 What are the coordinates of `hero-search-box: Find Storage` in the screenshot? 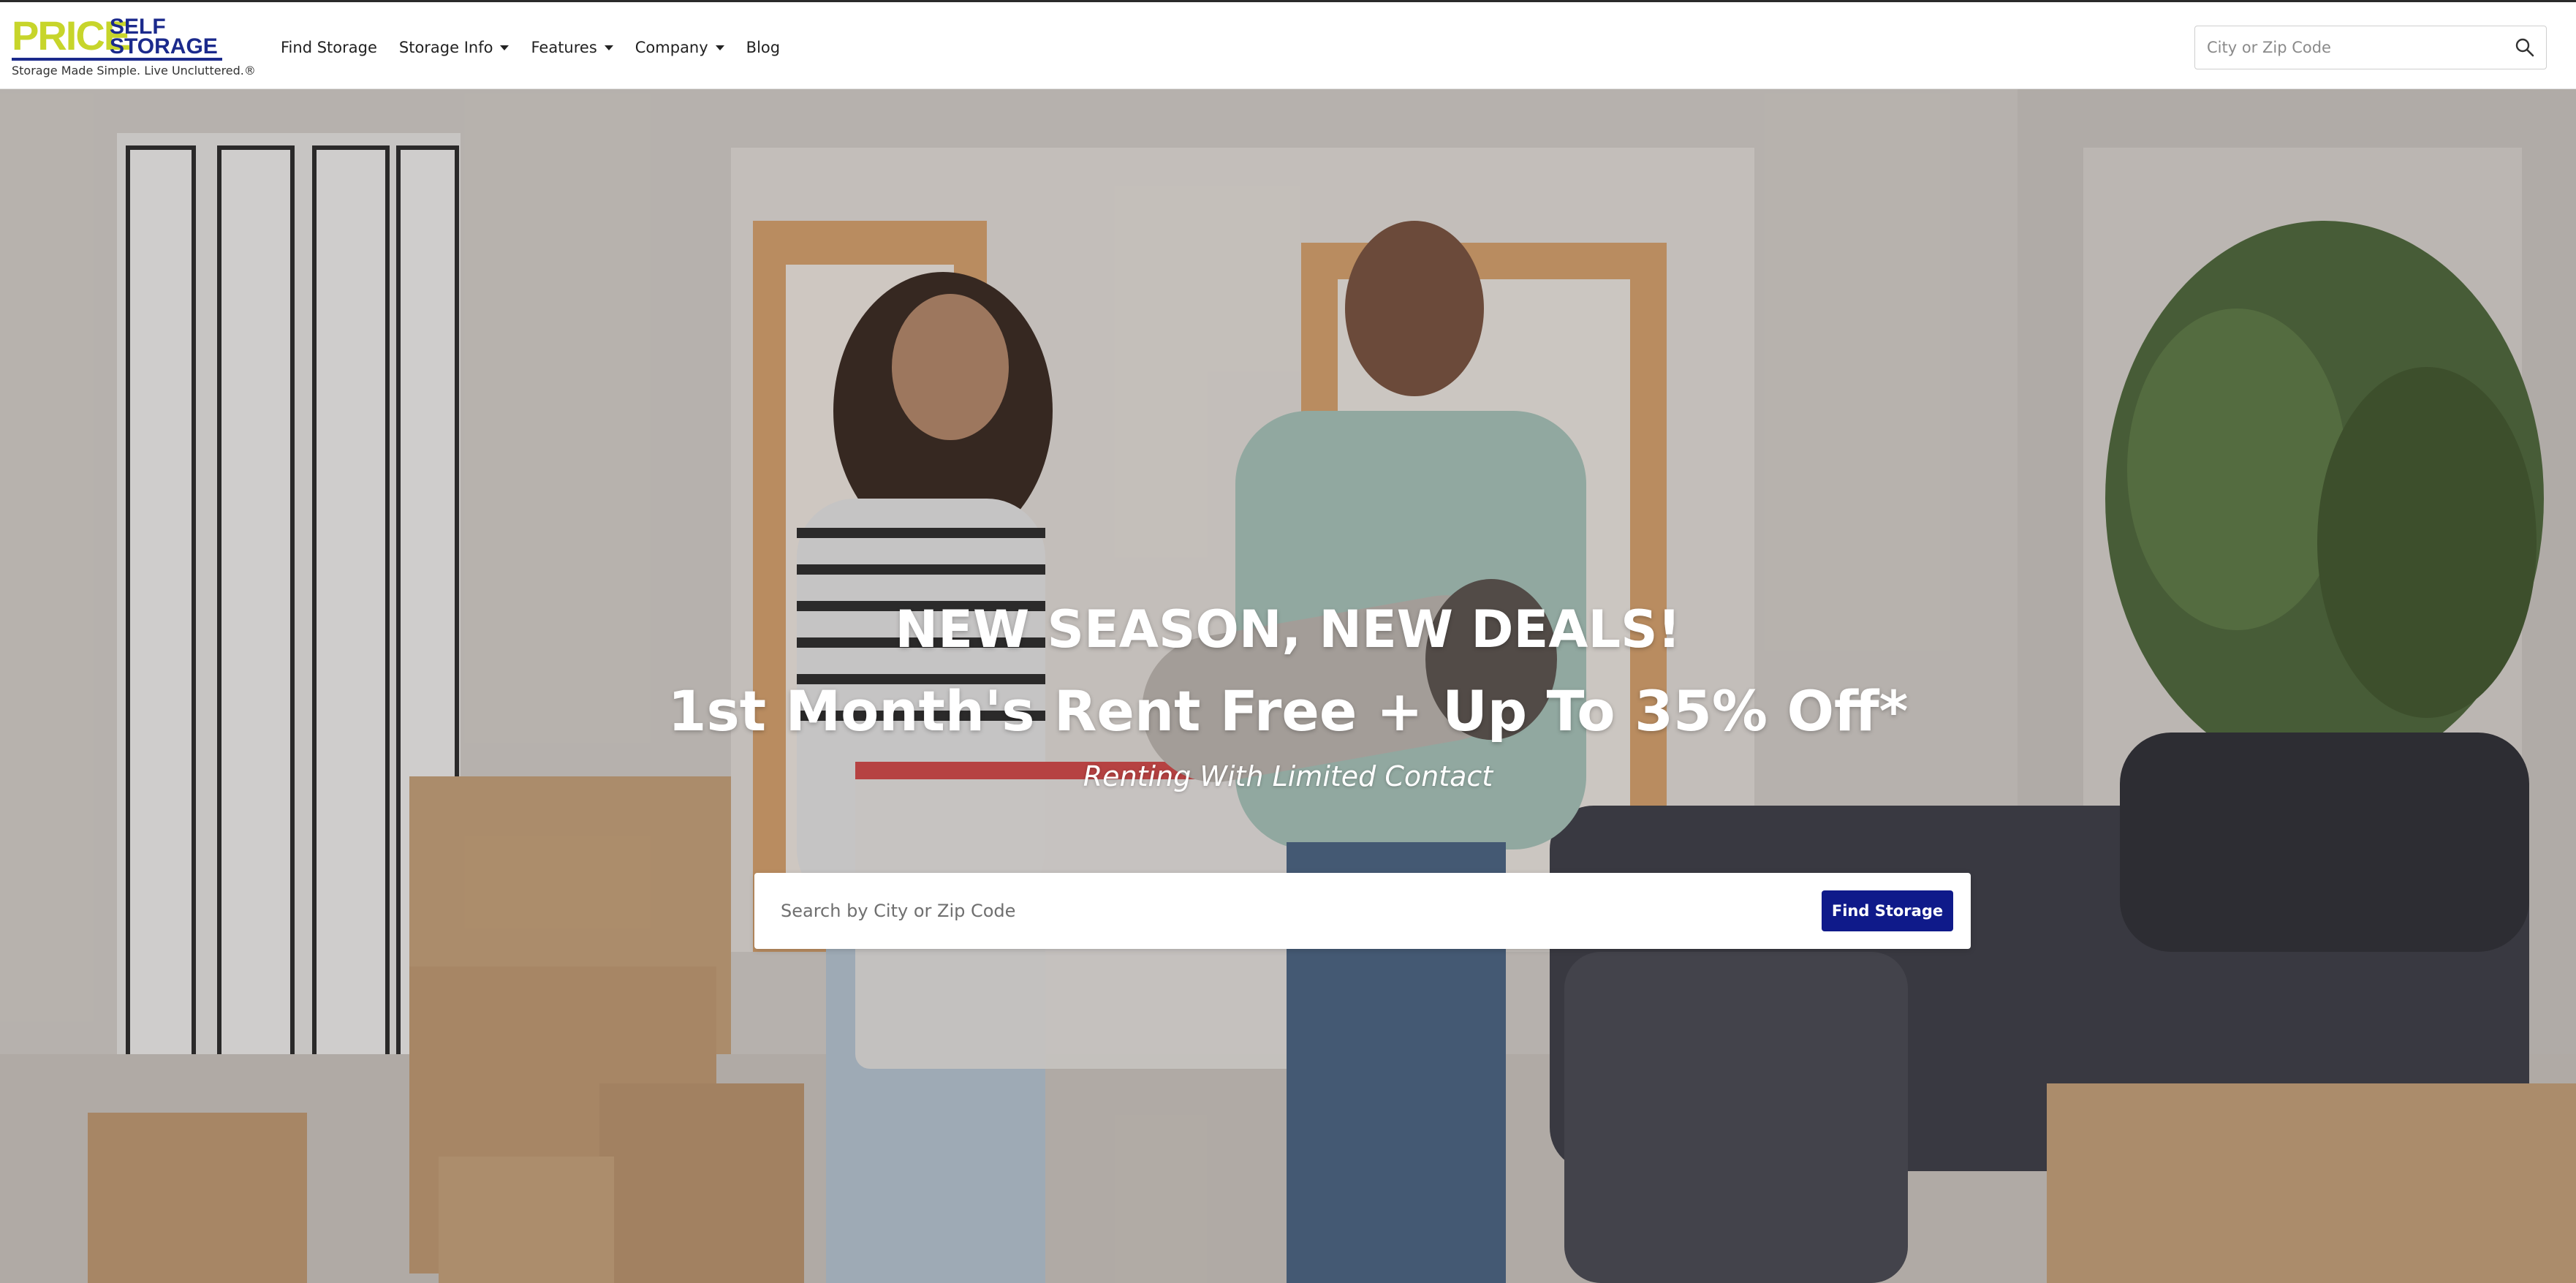 It's located at (1362, 911).